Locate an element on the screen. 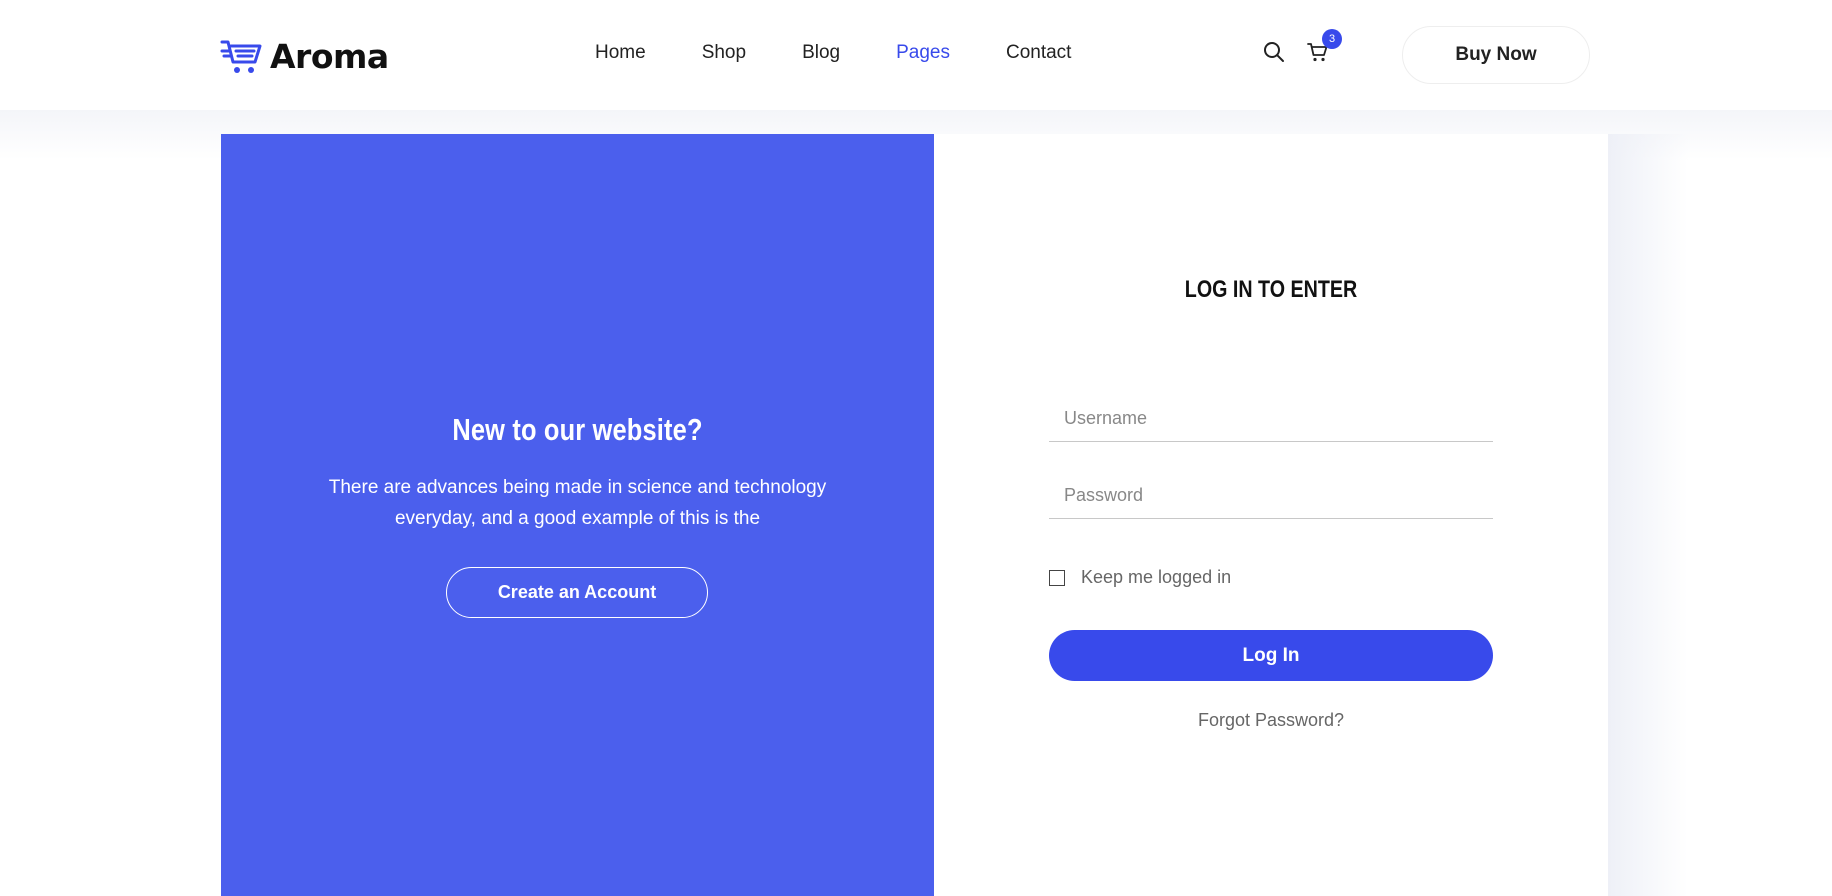  login-button: Log In is located at coordinates (1271, 655).